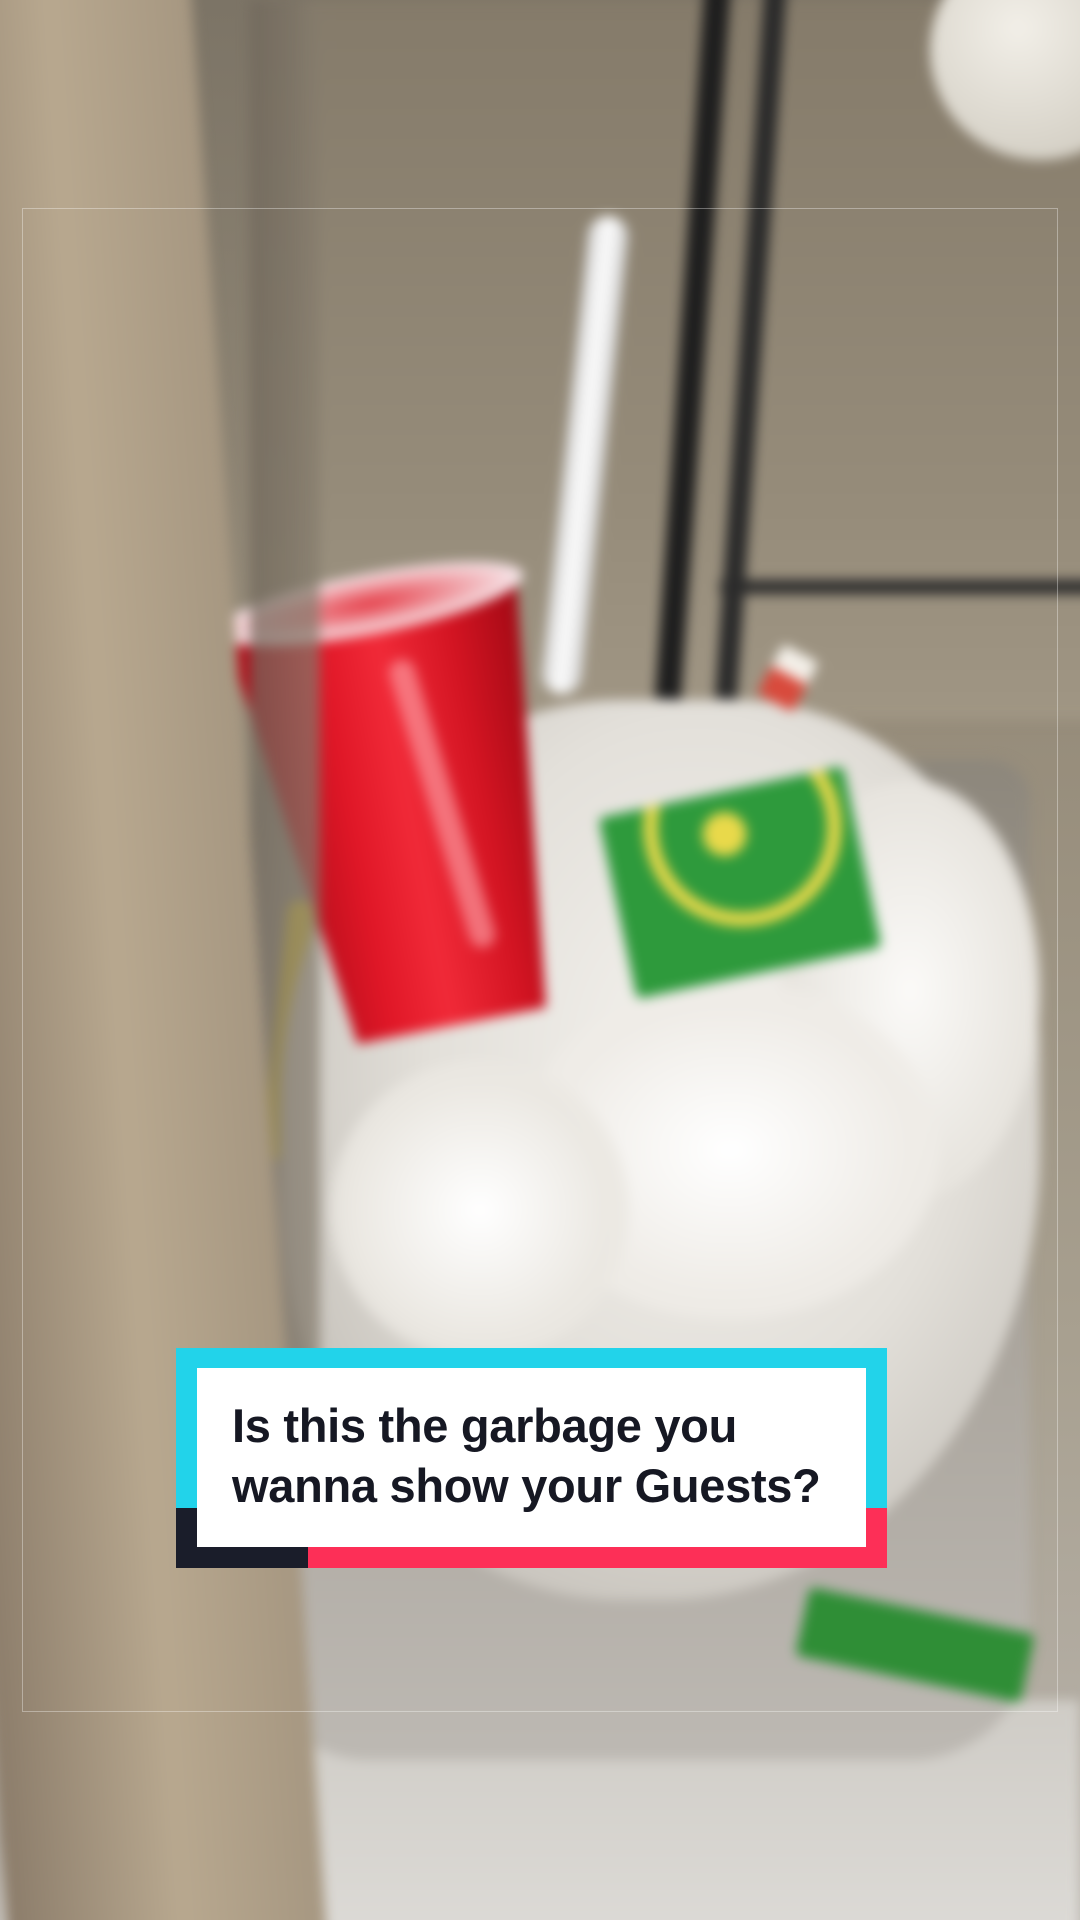 The height and width of the screenshot is (1920, 1080). I want to click on shelf-bar, so click(900, 587).